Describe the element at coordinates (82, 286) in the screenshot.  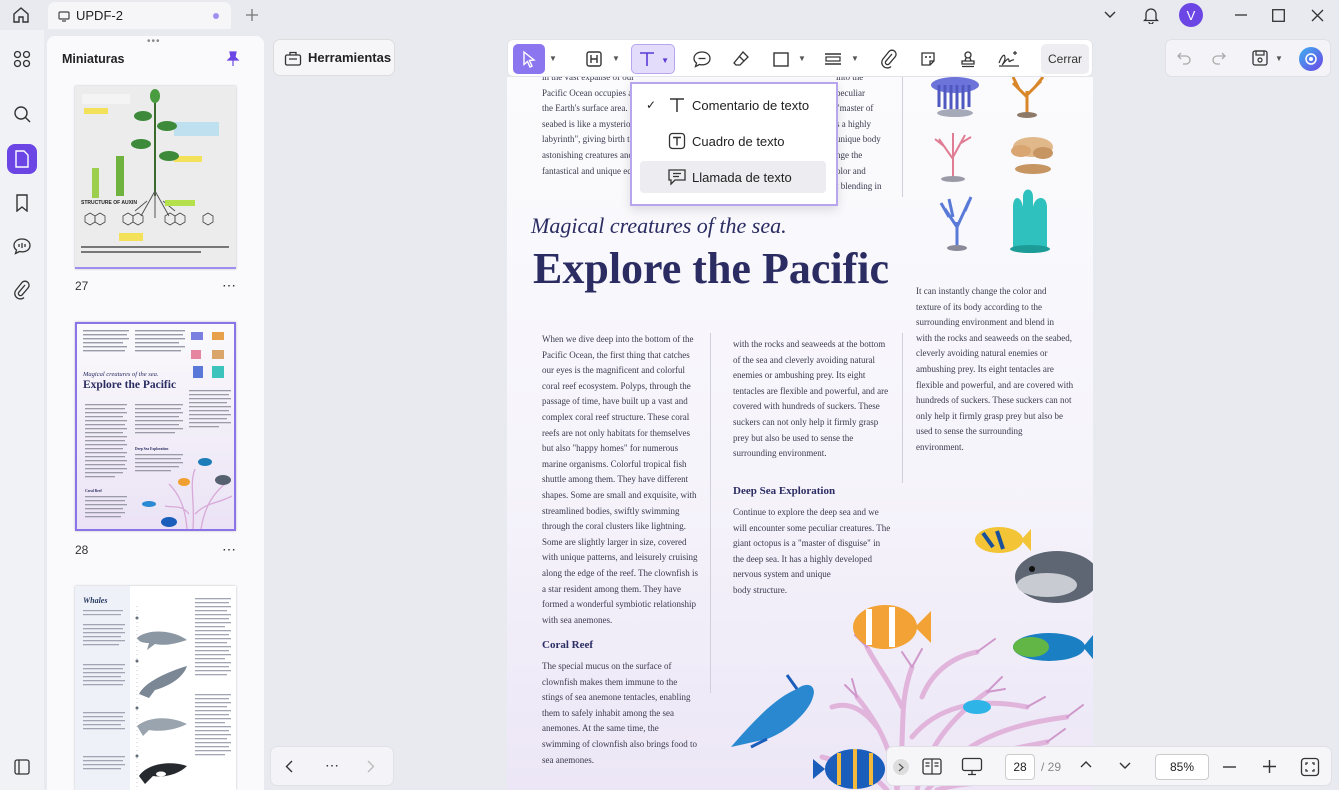
I see `page-number-27: 27` at that location.